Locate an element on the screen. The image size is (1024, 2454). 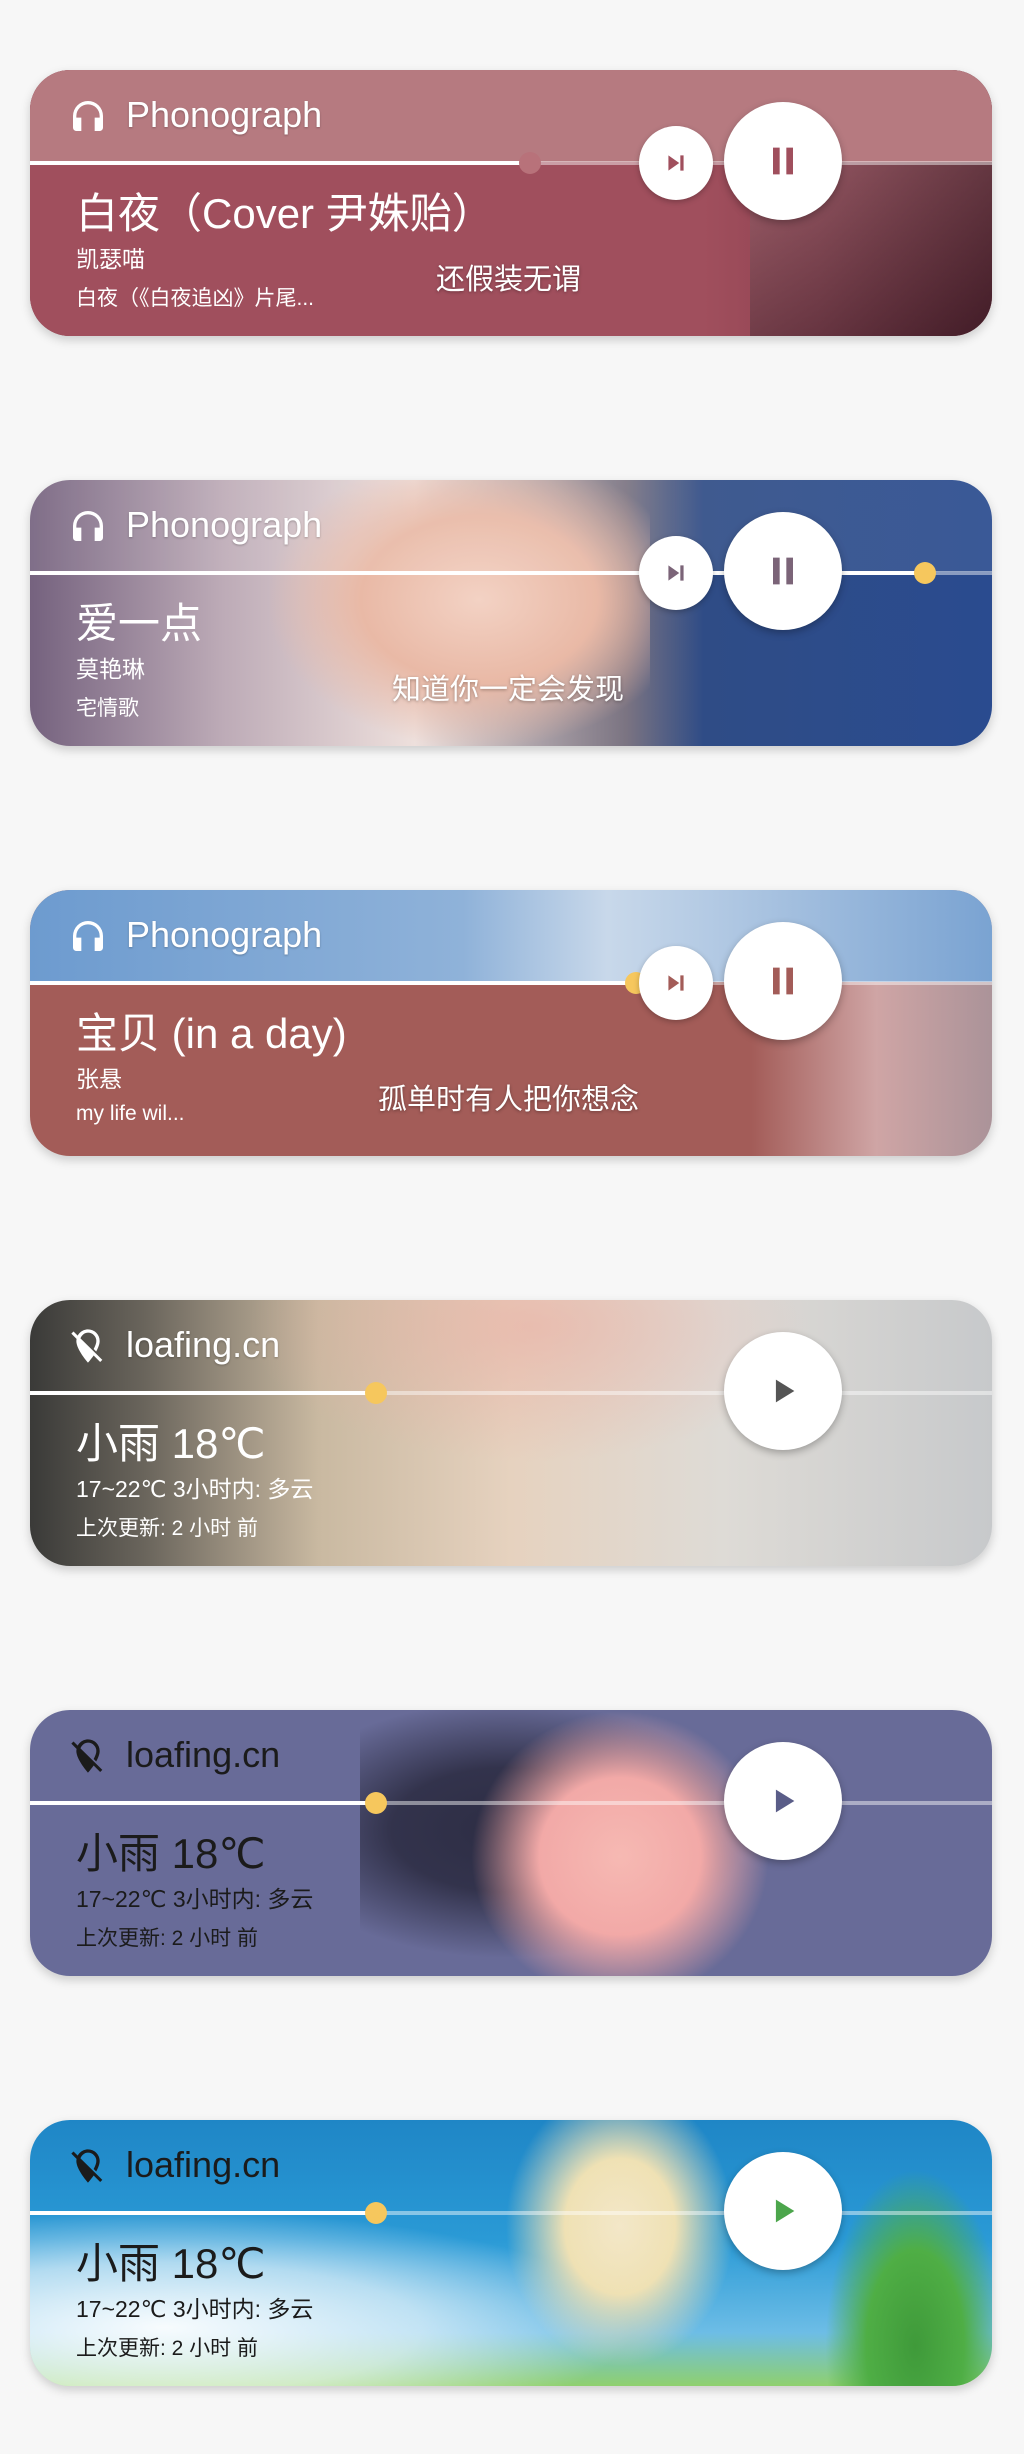
song-title: 宝贝 (in a day) is located at coordinates (211, 1033).